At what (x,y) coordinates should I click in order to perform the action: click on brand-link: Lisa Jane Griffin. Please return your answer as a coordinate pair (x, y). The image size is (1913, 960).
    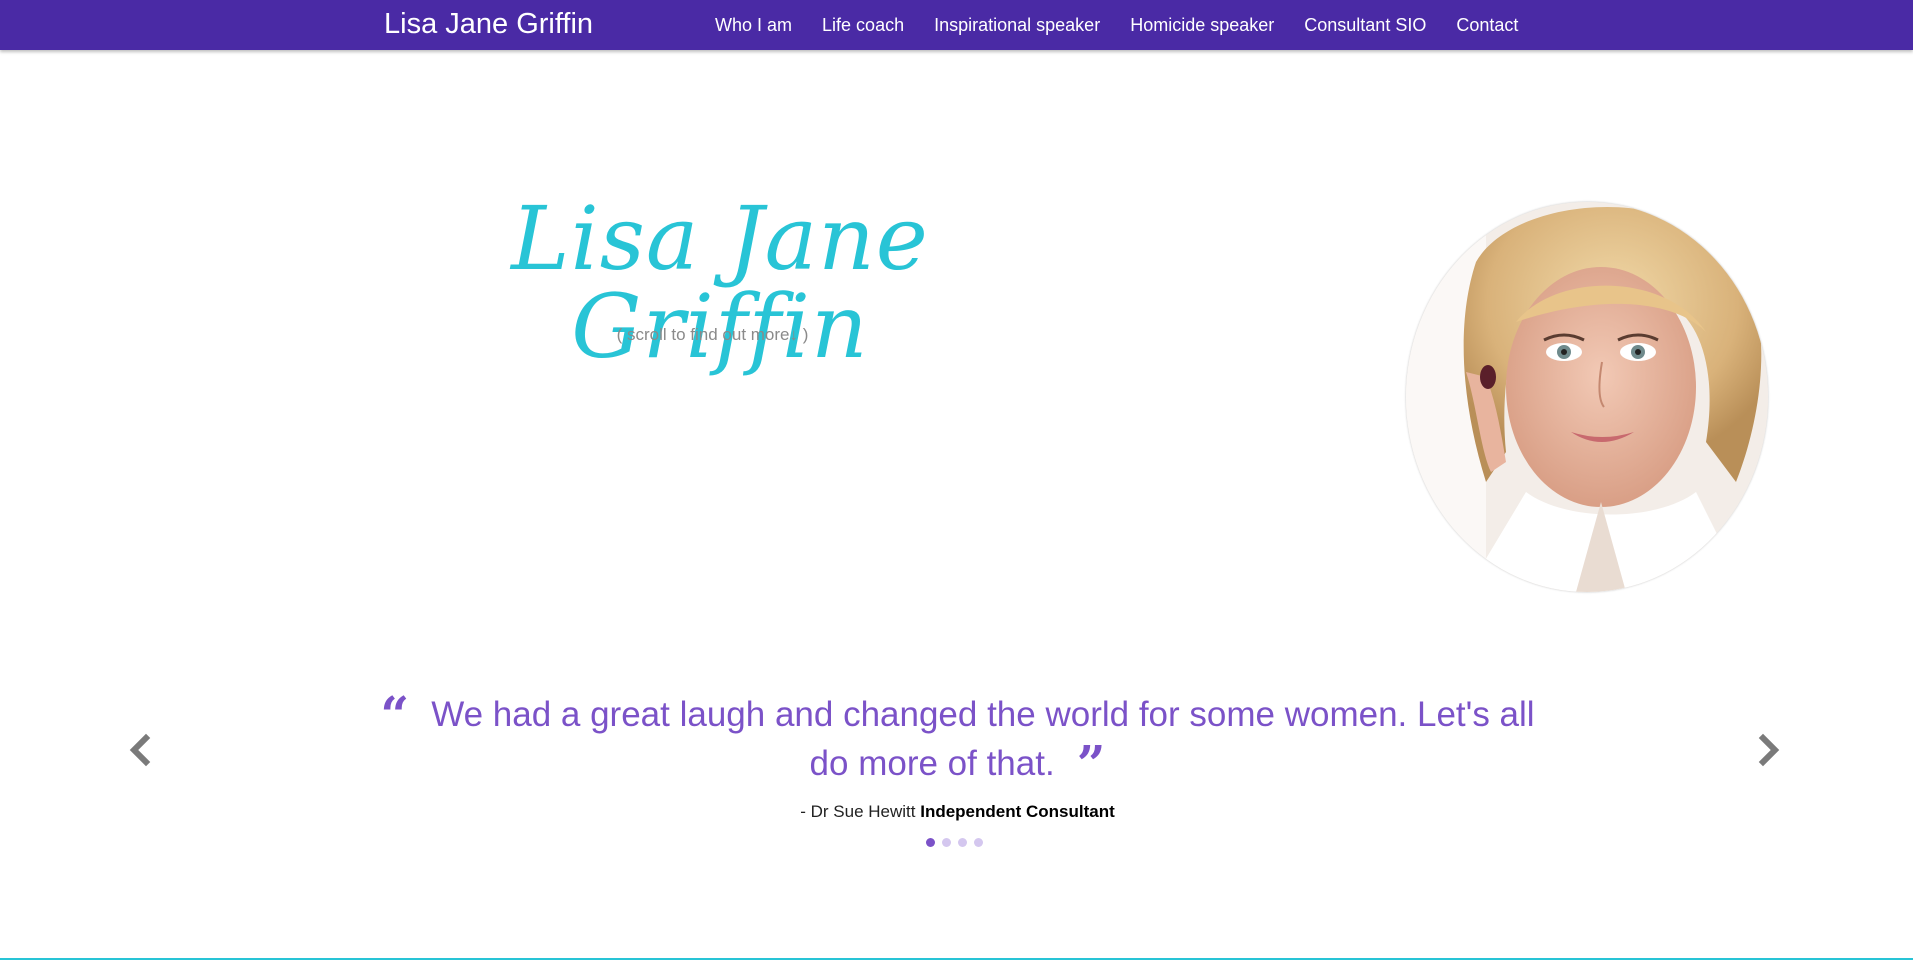
    Looking at the image, I should click on (488, 24).